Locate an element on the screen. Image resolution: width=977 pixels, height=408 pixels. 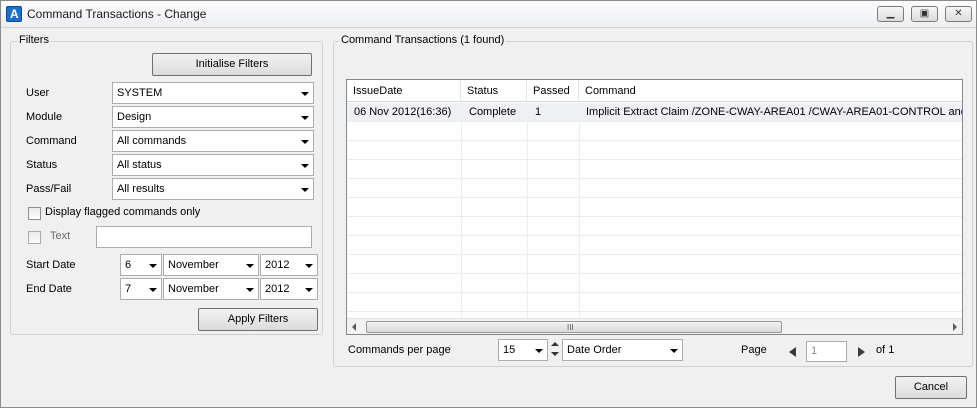
end-month-select: November is located at coordinates (211, 289).